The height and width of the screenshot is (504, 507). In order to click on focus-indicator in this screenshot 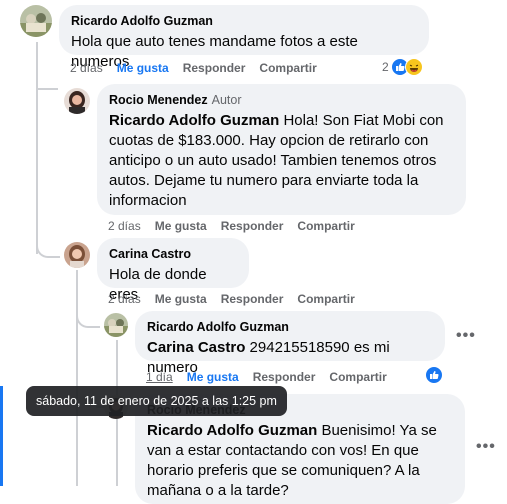, I will do `click(1, 436)`.